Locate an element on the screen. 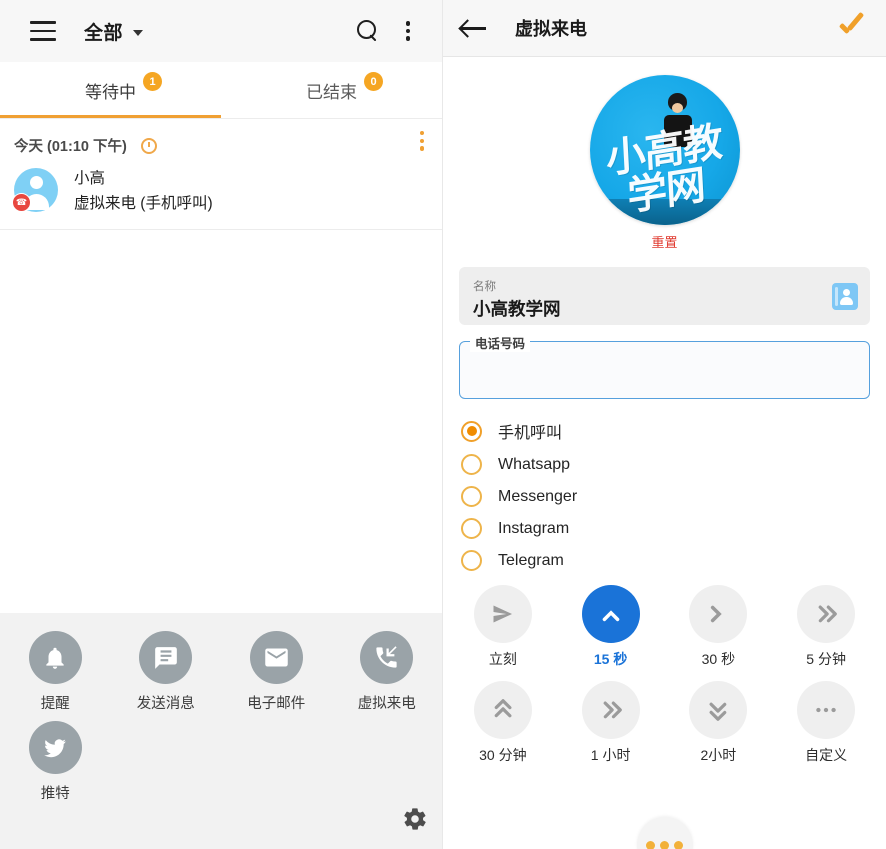  timing-grid: 立刻 15 秒 30 秒 5 分钟 30 分钟 1 小时 2小时 自定义 is located at coordinates (664, 668).